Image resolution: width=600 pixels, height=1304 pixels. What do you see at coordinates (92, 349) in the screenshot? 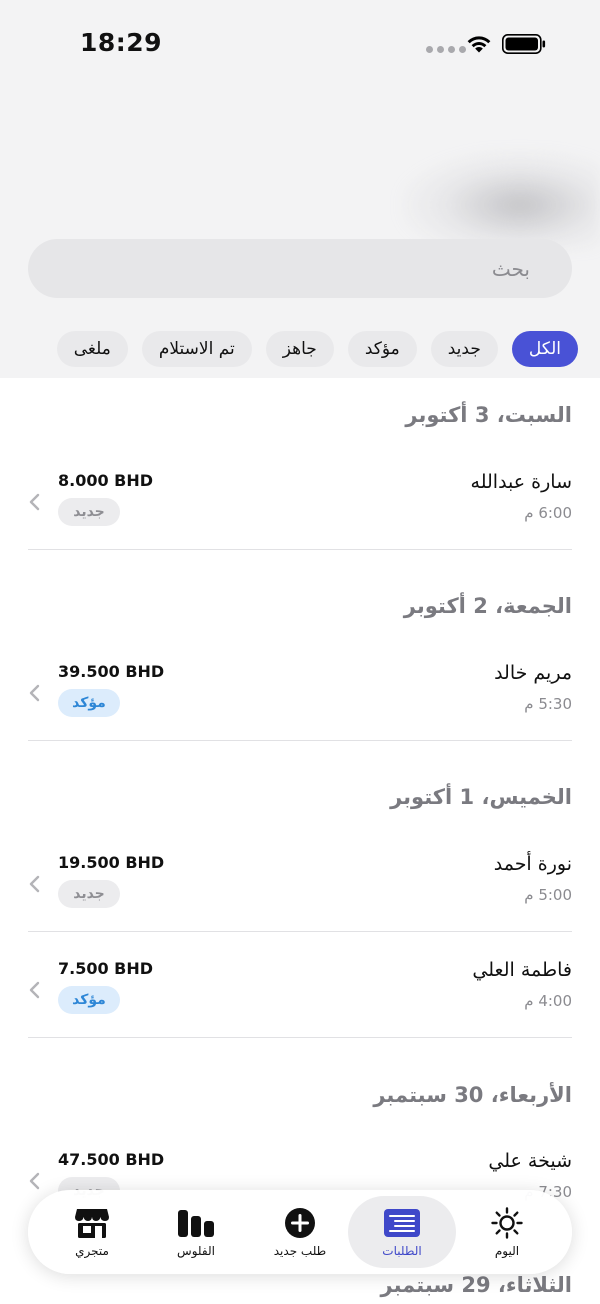
I see `filter-chip-cancelled: ملغى` at bounding box center [92, 349].